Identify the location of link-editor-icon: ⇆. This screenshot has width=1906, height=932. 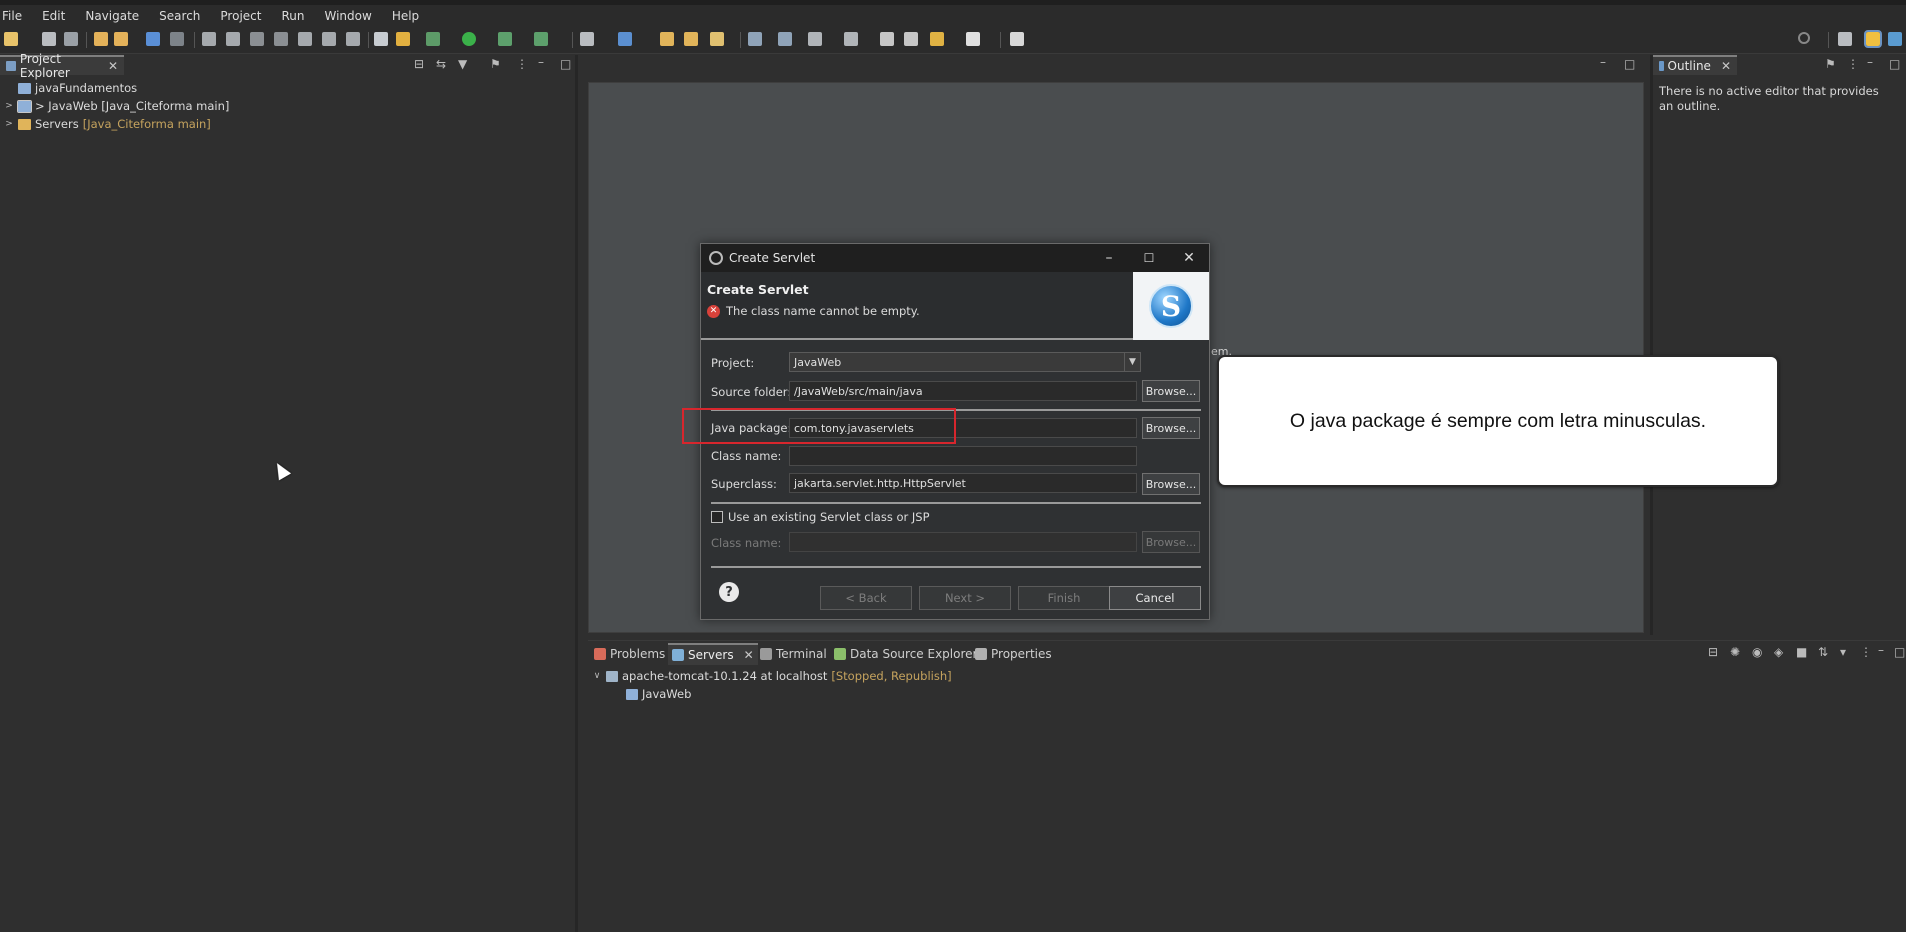
(441, 64).